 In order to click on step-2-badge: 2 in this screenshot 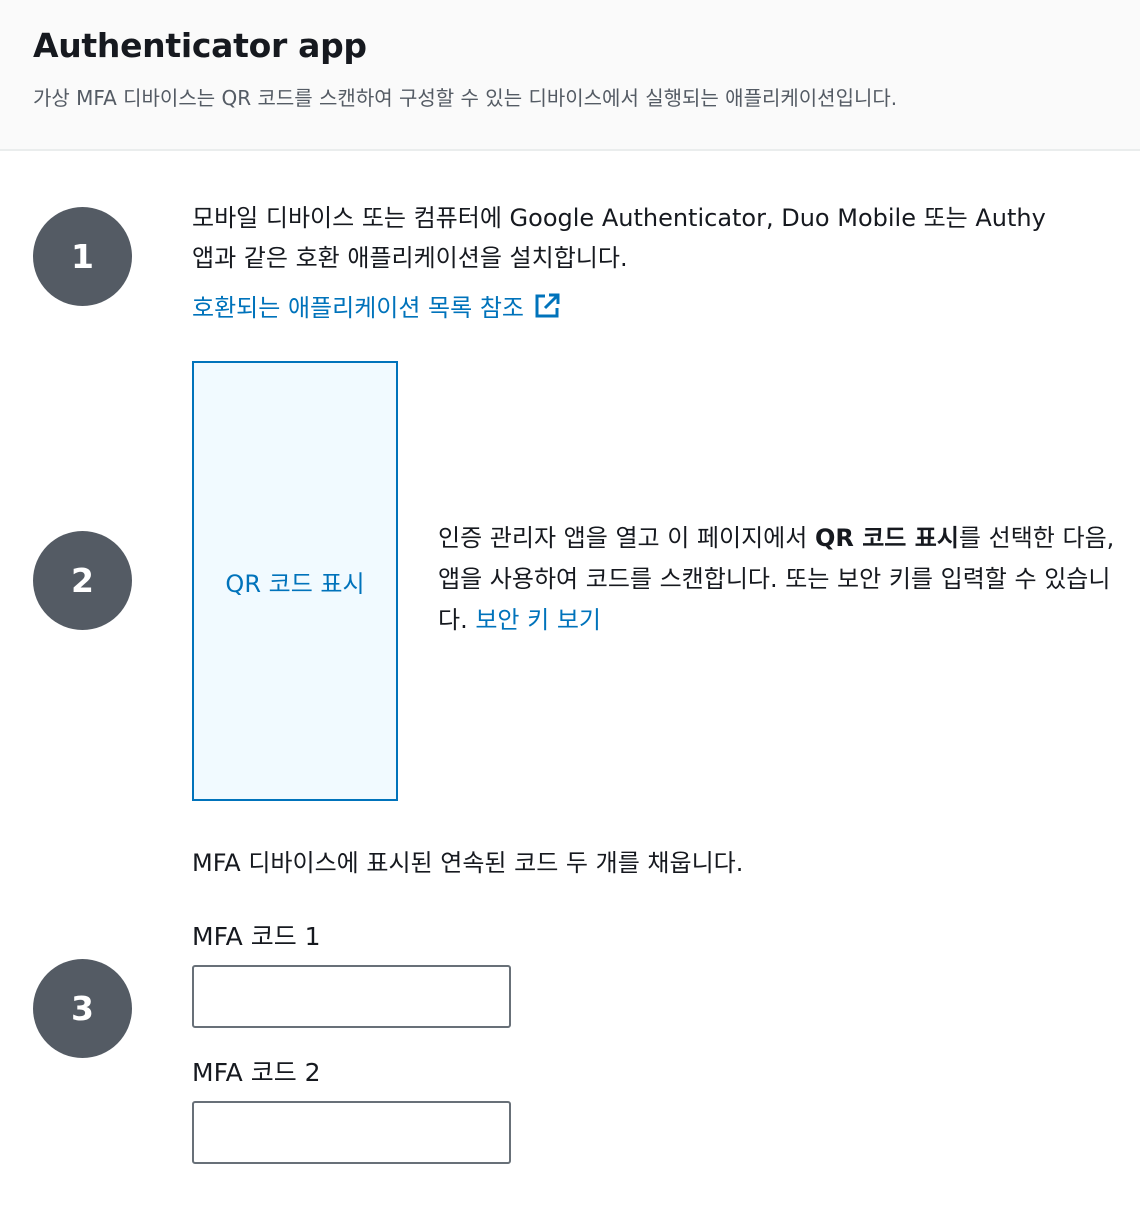, I will do `click(82, 580)`.